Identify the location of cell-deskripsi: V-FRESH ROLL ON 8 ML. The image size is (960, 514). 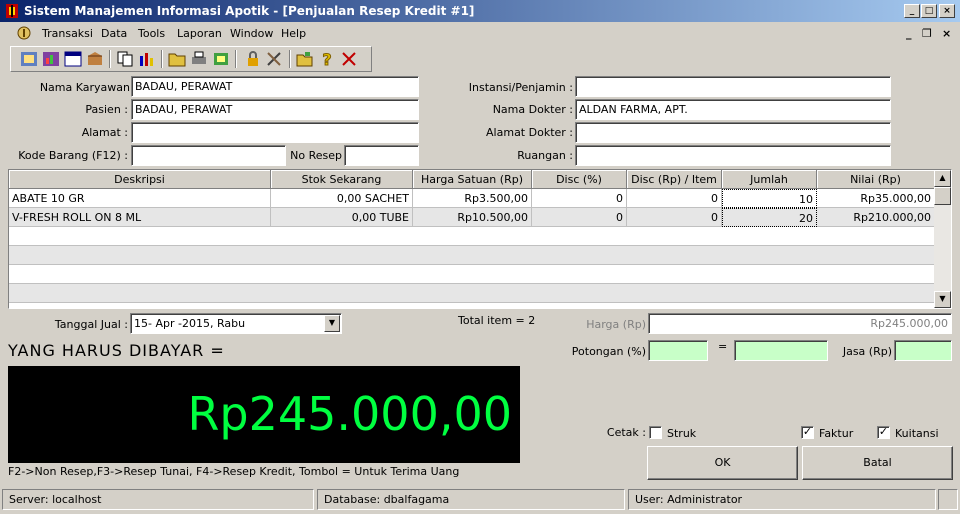
(140, 217).